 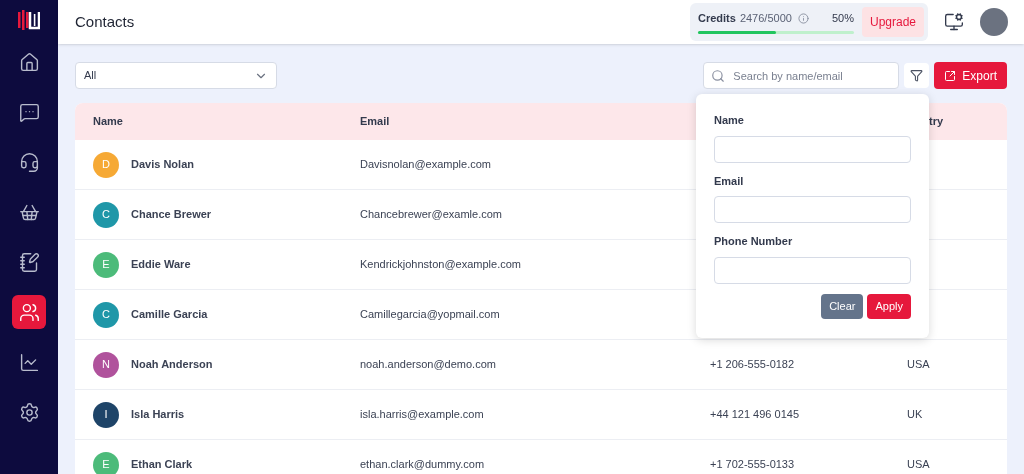 What do you see at coordinates (950, 75) in the screenshot?
I see `export-icon` at bounding box center [950, 75].